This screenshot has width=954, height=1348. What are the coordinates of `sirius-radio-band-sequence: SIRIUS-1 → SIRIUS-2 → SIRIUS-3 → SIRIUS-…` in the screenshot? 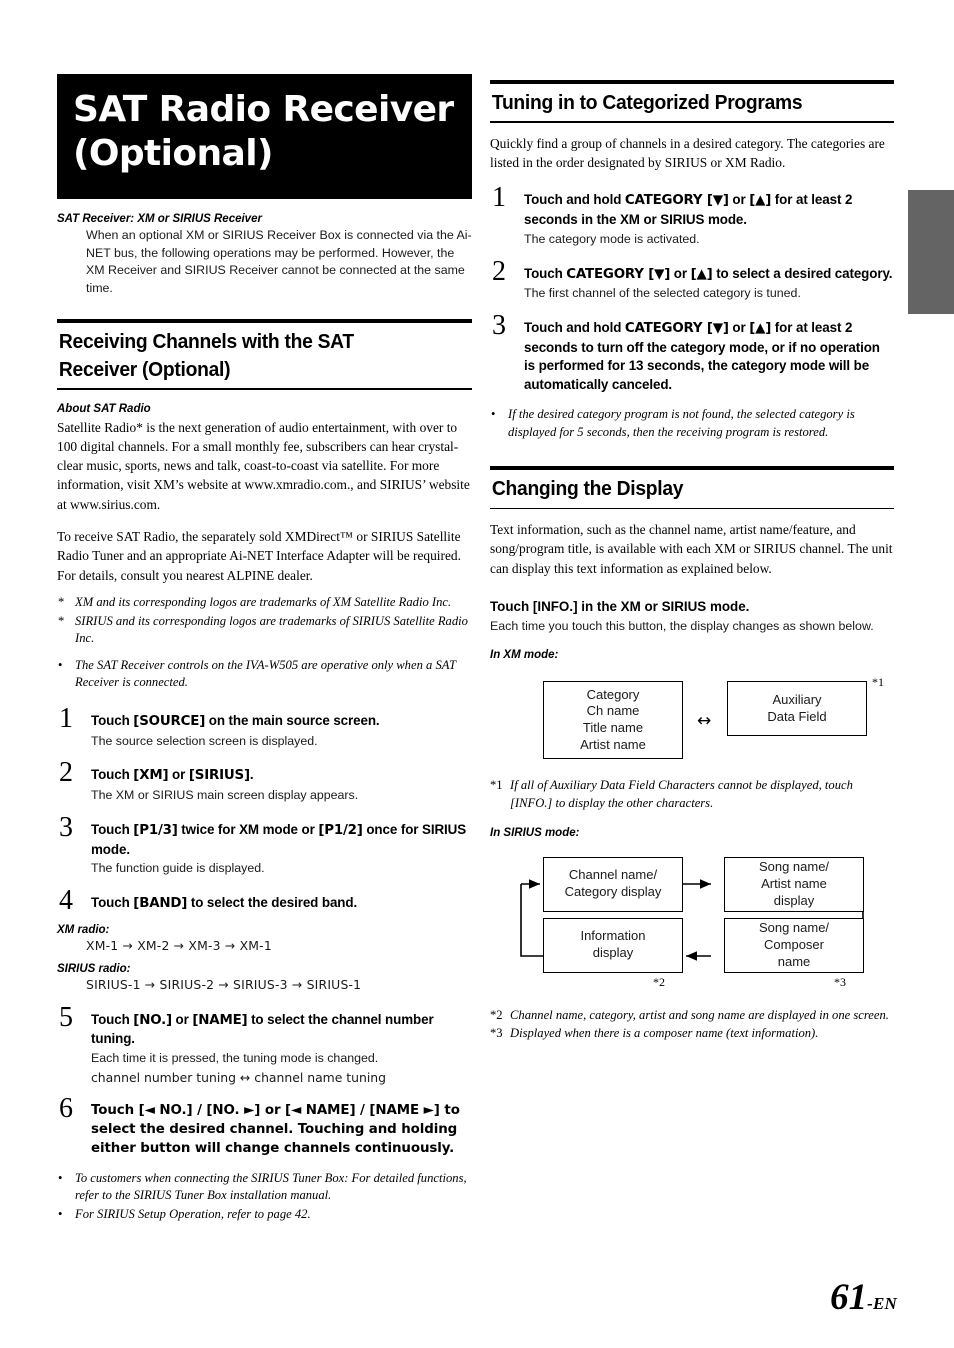 It's located at (224, 984).